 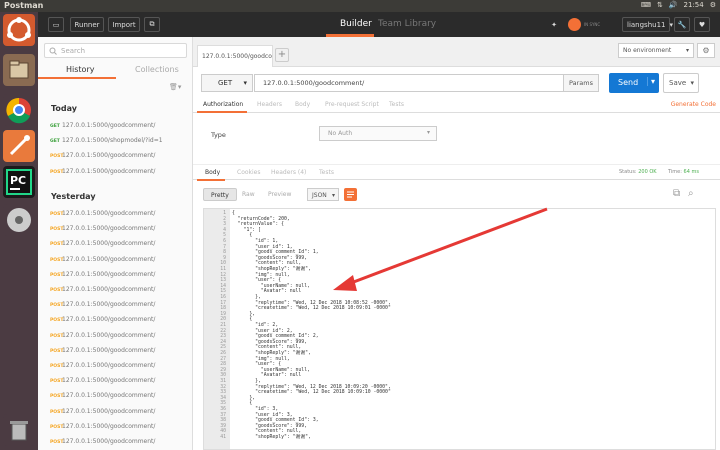 What do you see at coordinates (456, 134) in the screenshot?
I see `authorization-panel: Type No Auth ▾` at bounding box center [456, 134].